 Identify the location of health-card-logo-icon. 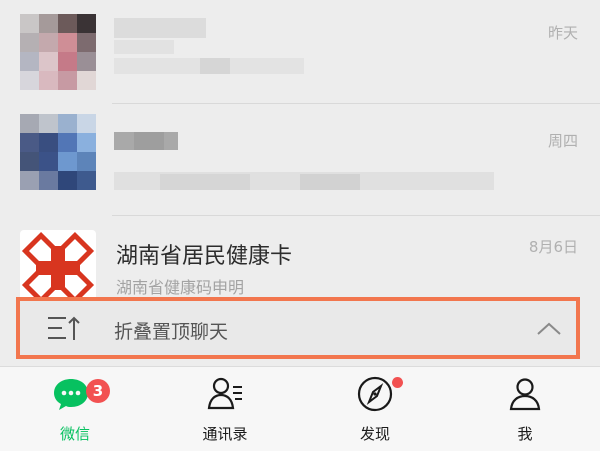
(58, 268).